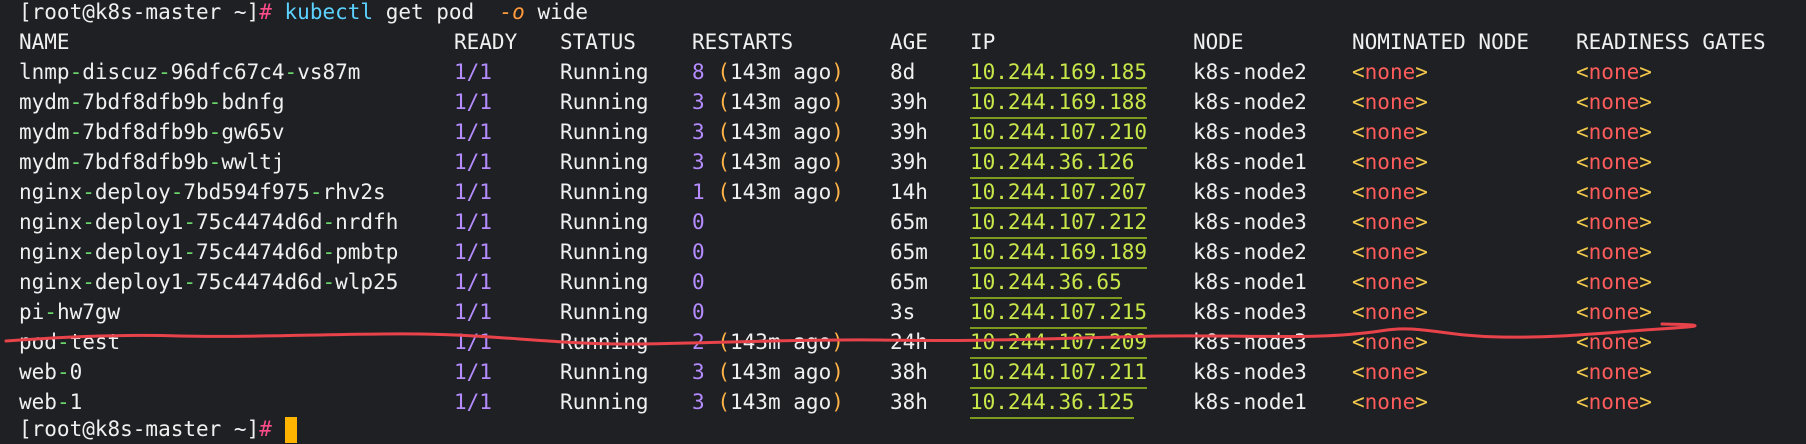 The height and width of the screenshot is (444, 1806). What do you see at coordinates (1250, 132) in the screenshot?
I see `pod-node: k8s-node3` at bounding box center [1250, 132].